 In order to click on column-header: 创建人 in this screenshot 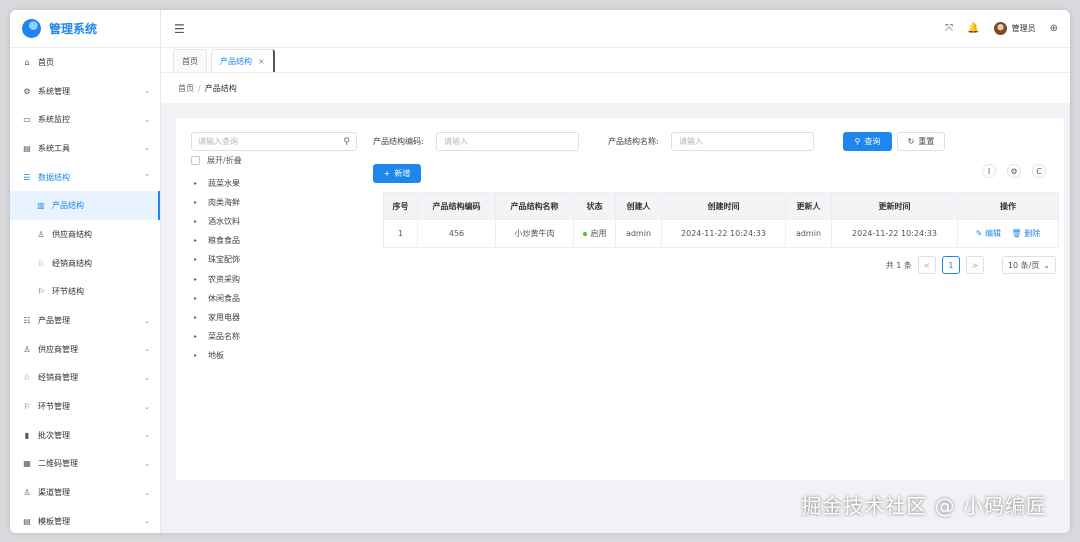, I will do `click(638, 206)`.